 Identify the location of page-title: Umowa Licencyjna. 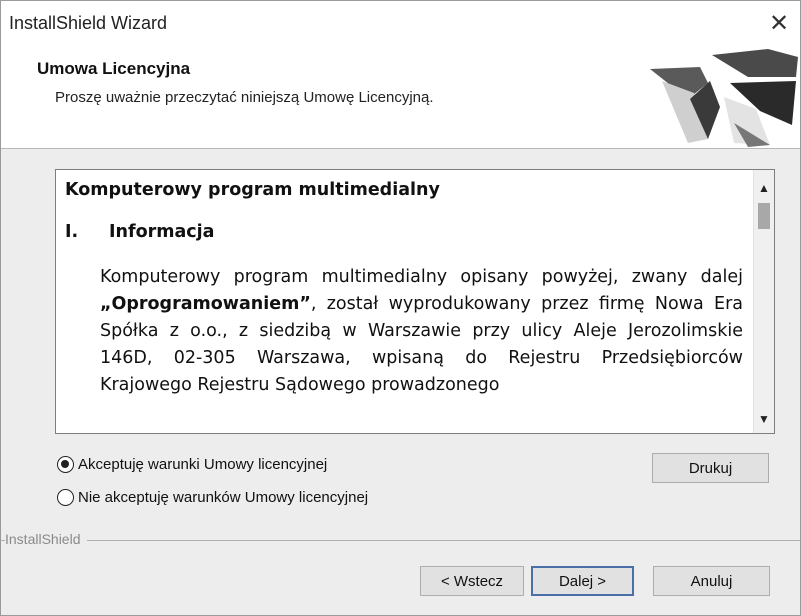
(114, 68).